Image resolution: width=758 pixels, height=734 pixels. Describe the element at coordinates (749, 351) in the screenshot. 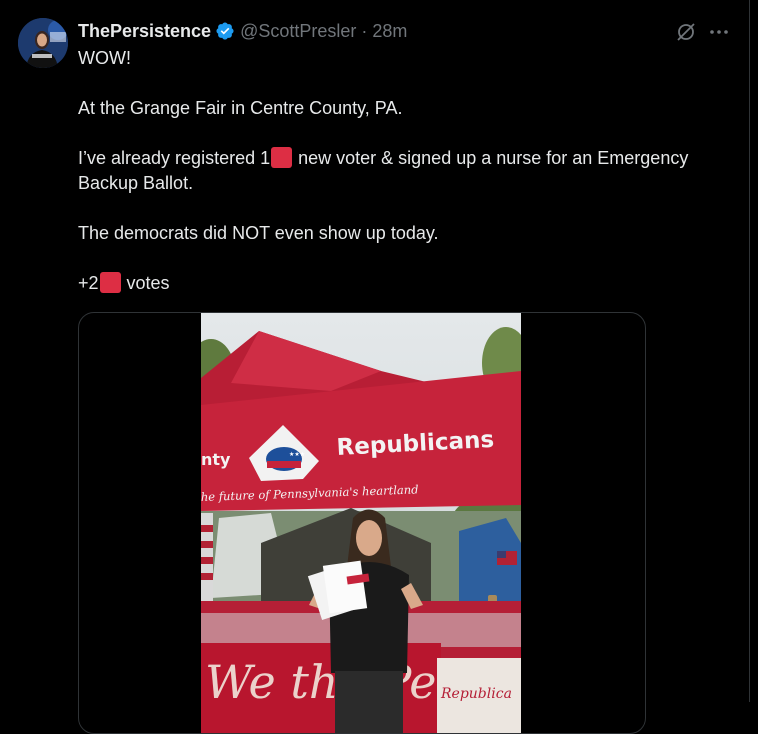

I see `timeline-border` at that location.